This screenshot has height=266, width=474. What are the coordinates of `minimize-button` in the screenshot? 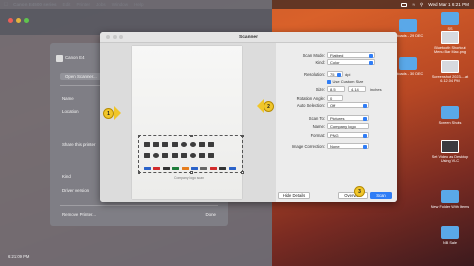 It's located at (18, 20).